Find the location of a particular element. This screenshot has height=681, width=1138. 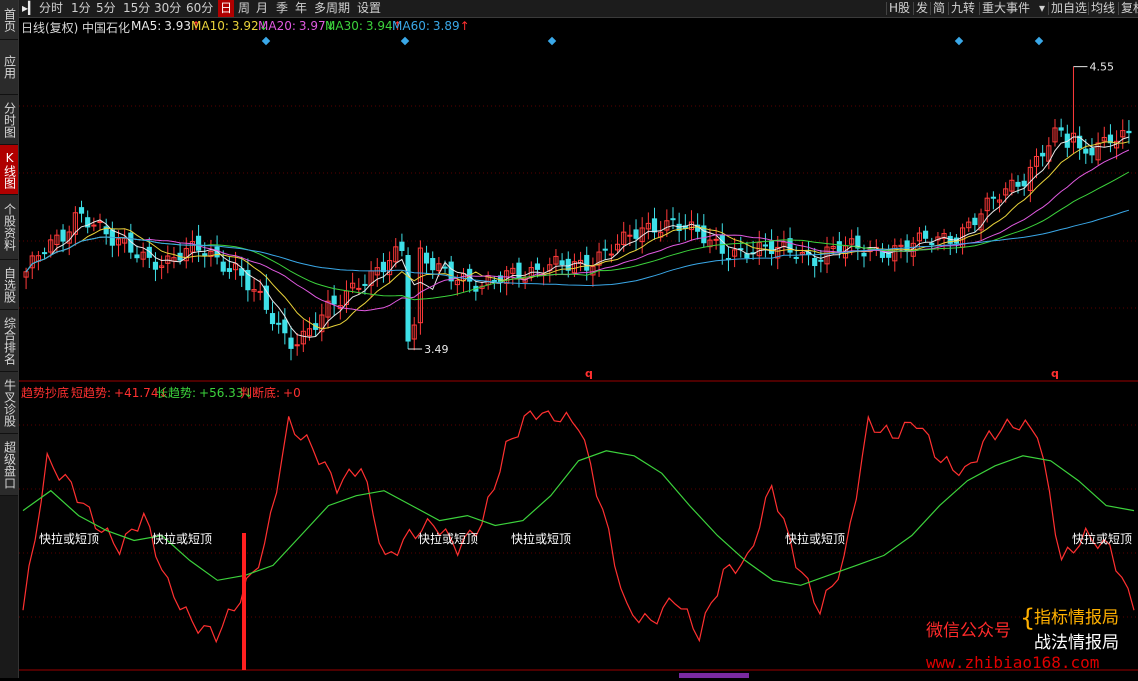

toolbar-right-6: 均线 is located at coordinates (1103, 8).